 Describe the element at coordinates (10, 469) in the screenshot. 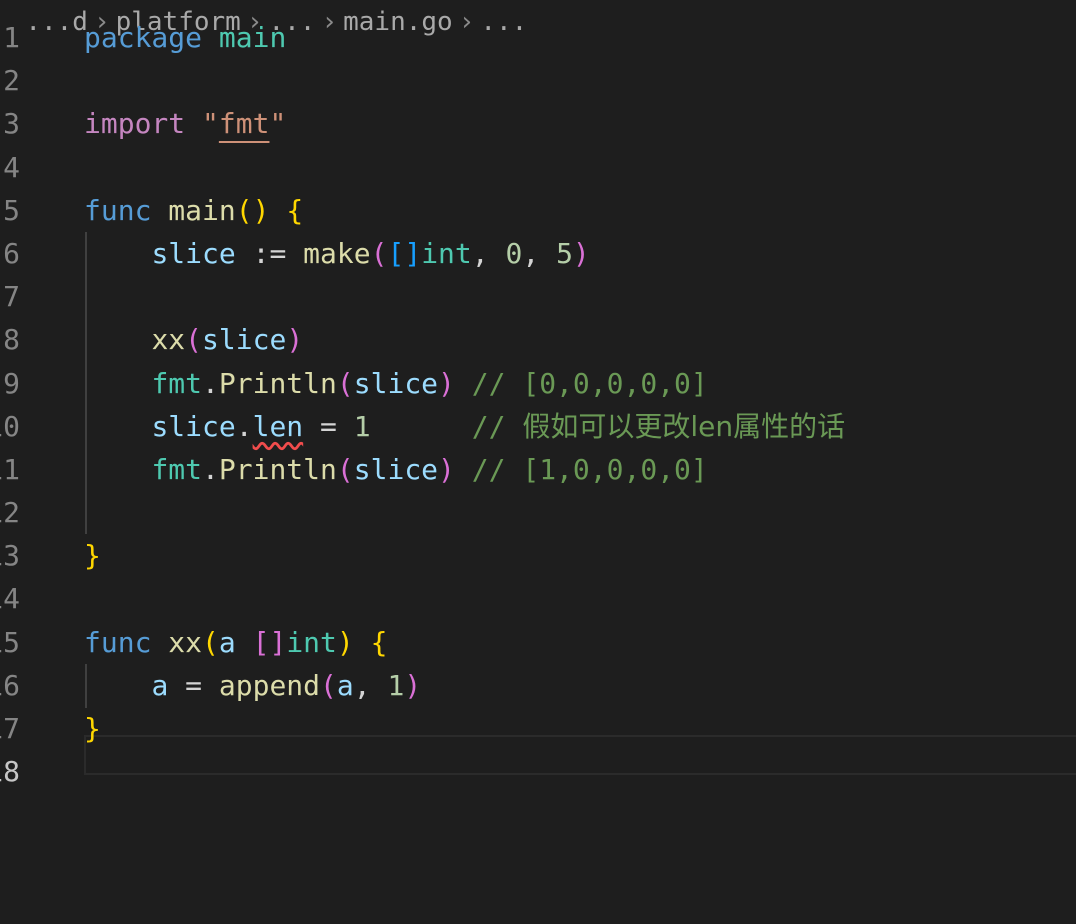

I see `line-number: 11` at that location.